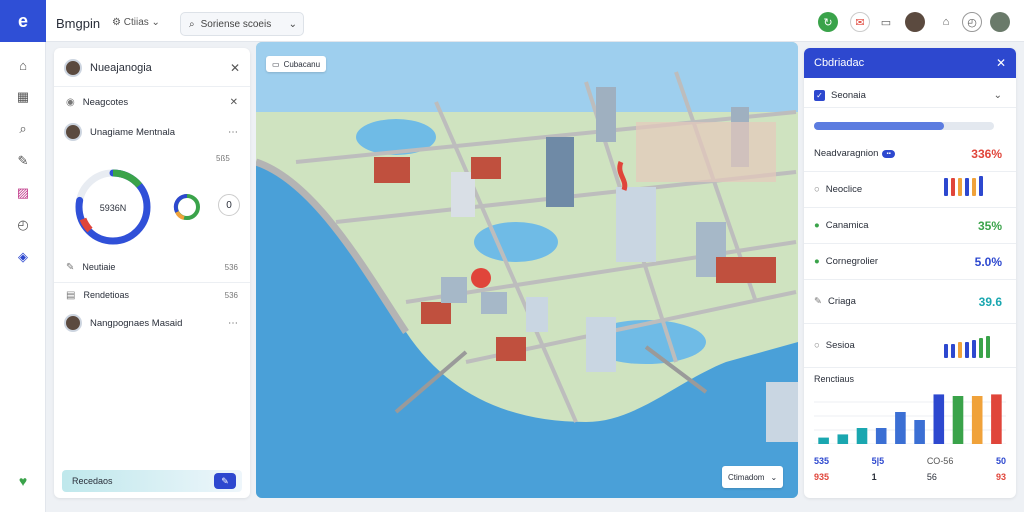 Image resolution: width=1024 pixels, height=512 pixels. What do you see at coordinates (888, 153) in the screenshot?
I see `status-badge: ▪▪` at bounding box center [888, 153].